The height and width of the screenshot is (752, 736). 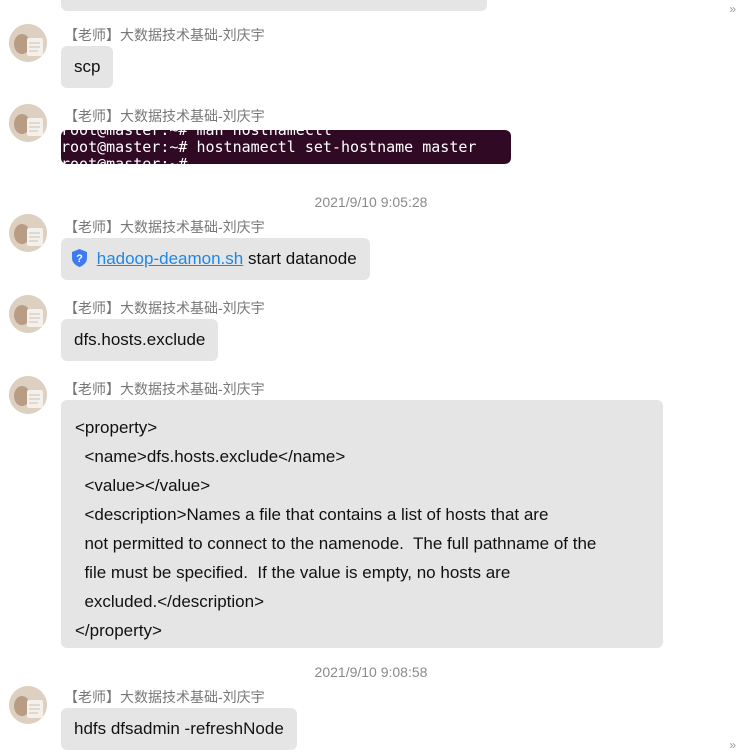 I want to click on message-text: start datanode, so click(x=300, y=258).